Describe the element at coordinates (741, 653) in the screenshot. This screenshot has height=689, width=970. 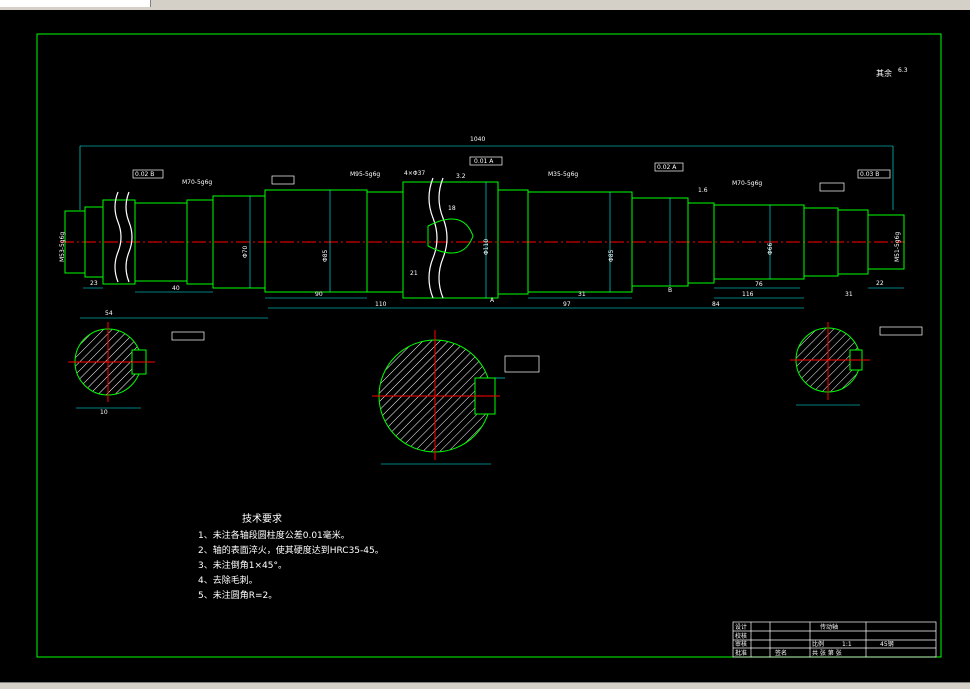
I see `tb-label-4: 批准` at that location.